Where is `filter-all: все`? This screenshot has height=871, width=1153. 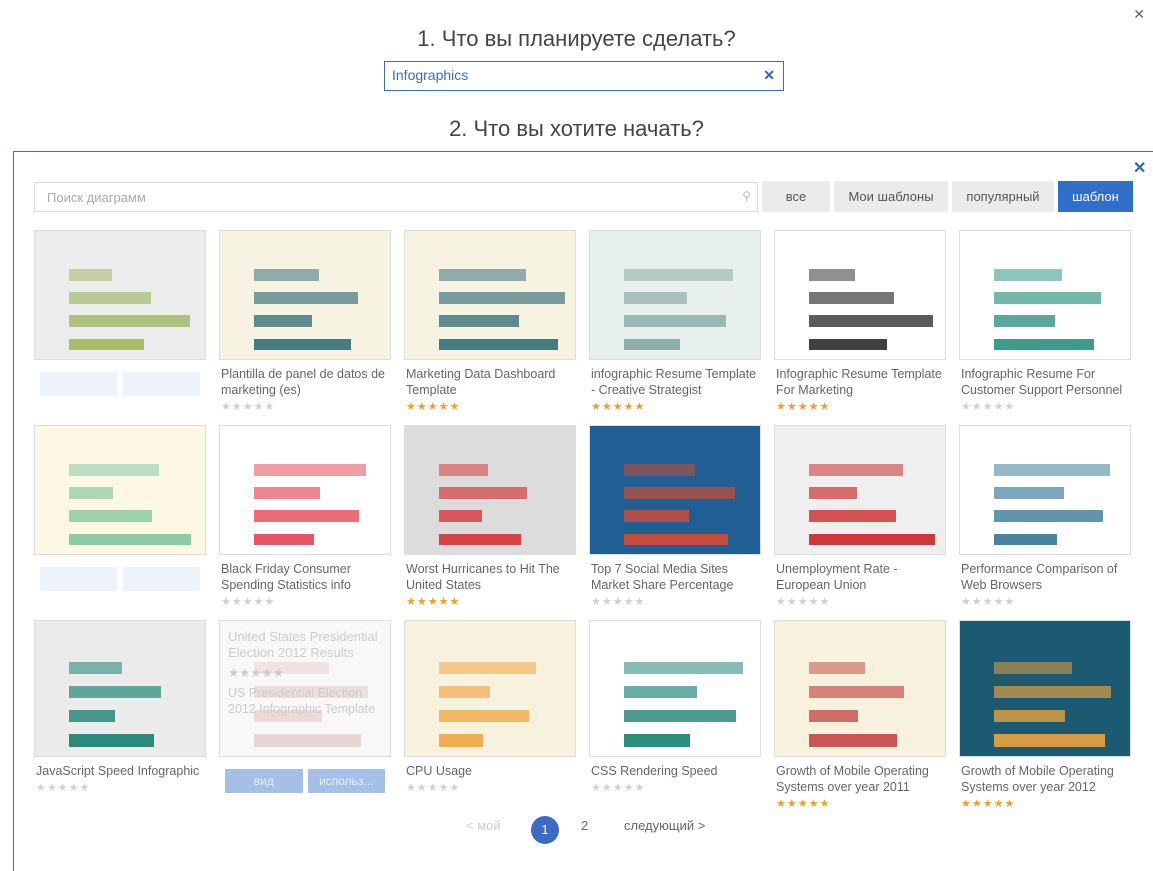 filter-all: все is located at coordinates (796, 196).